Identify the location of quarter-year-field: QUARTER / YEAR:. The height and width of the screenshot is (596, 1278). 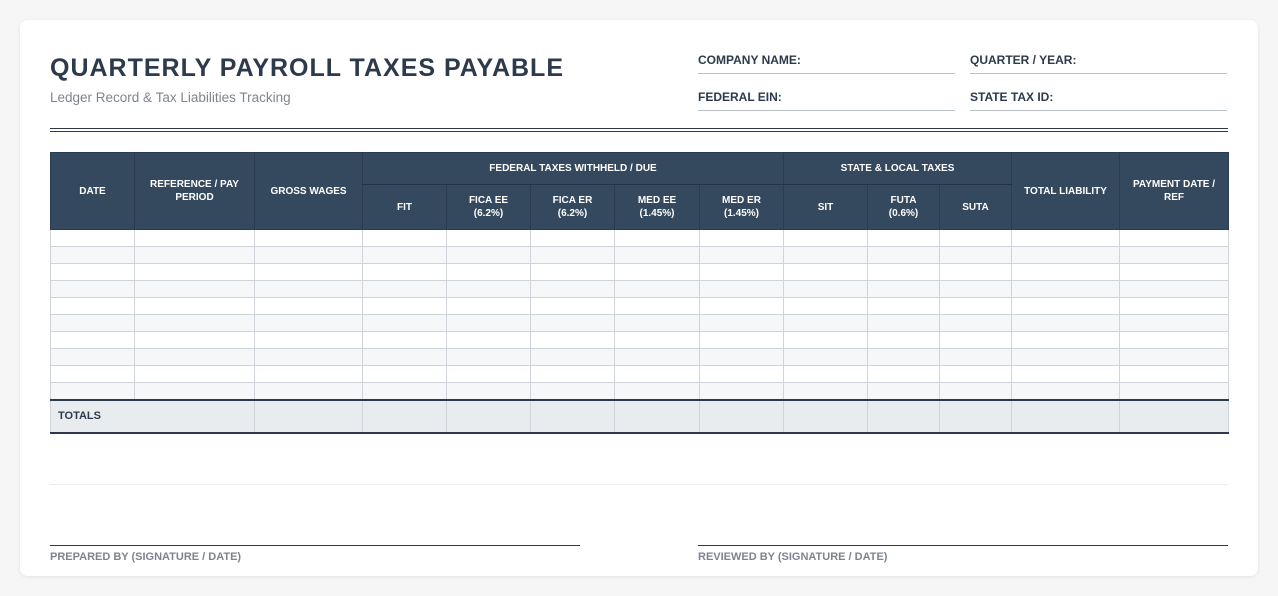
(1098, 63).